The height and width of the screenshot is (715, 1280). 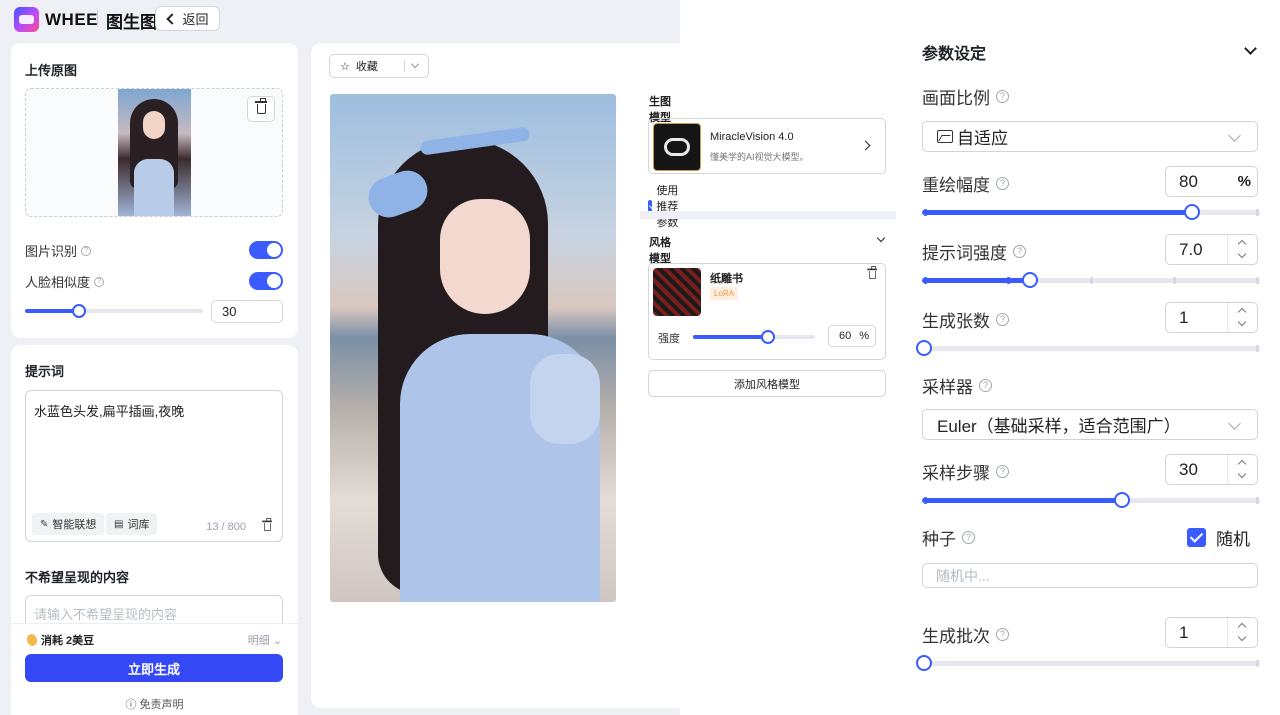 I want to click on count-input: 1, so click(x=1211, y=317).